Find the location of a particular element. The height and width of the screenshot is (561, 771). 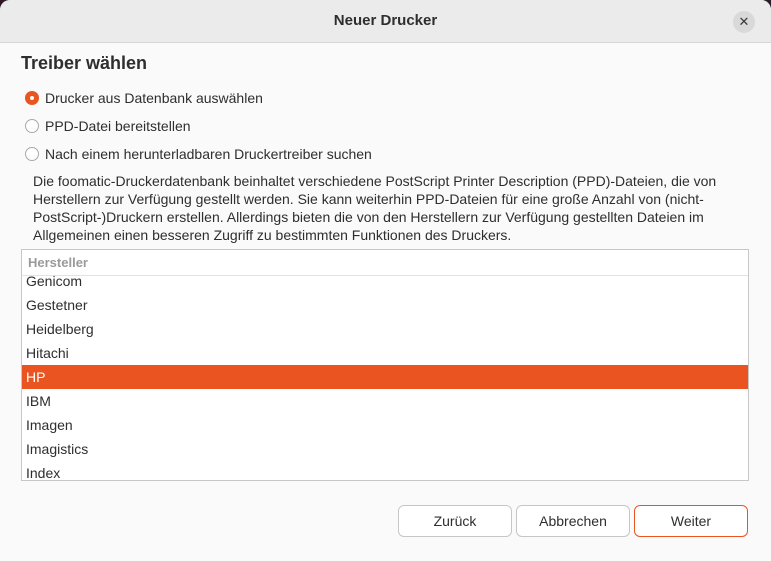

titlebar: Neuer Drucker ✕ is located at coordinates (385, 21).